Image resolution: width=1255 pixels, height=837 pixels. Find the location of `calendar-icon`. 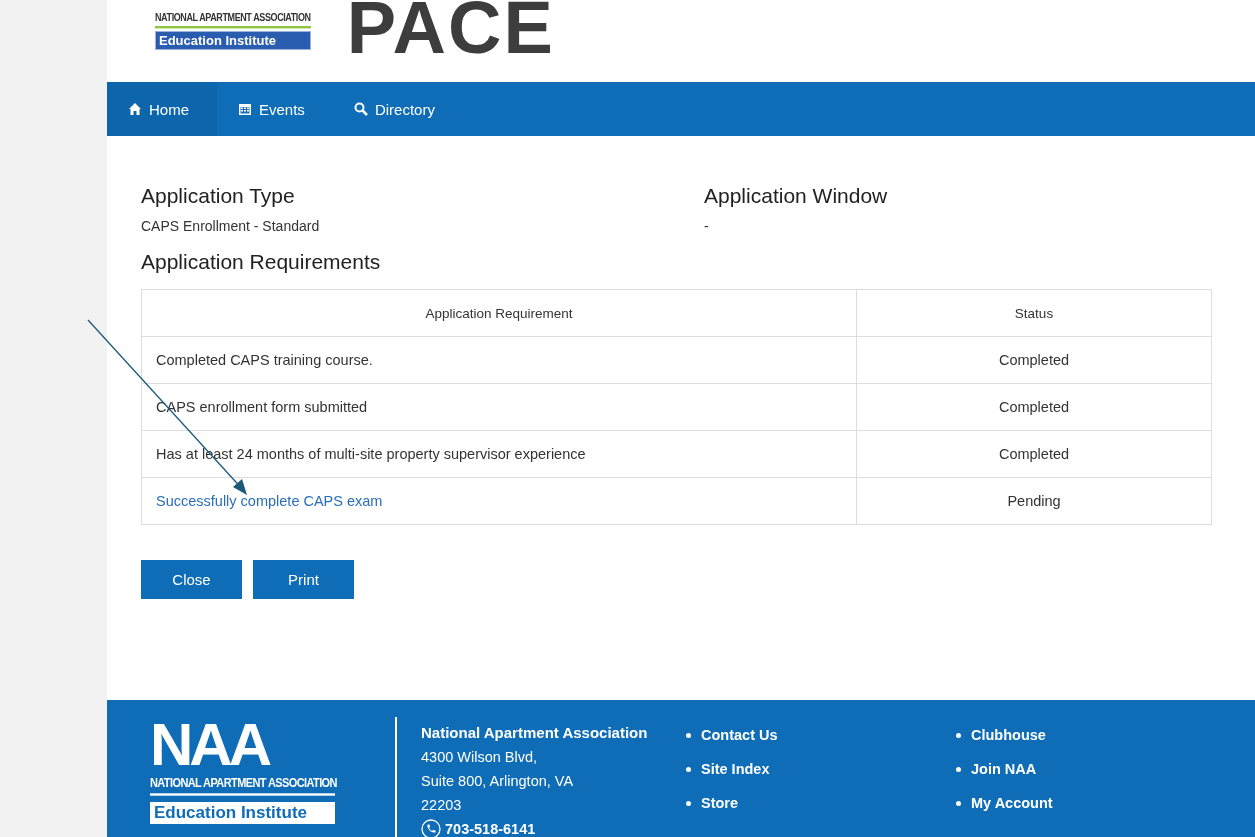

calendar-icon is located at coordinates (245, 109).